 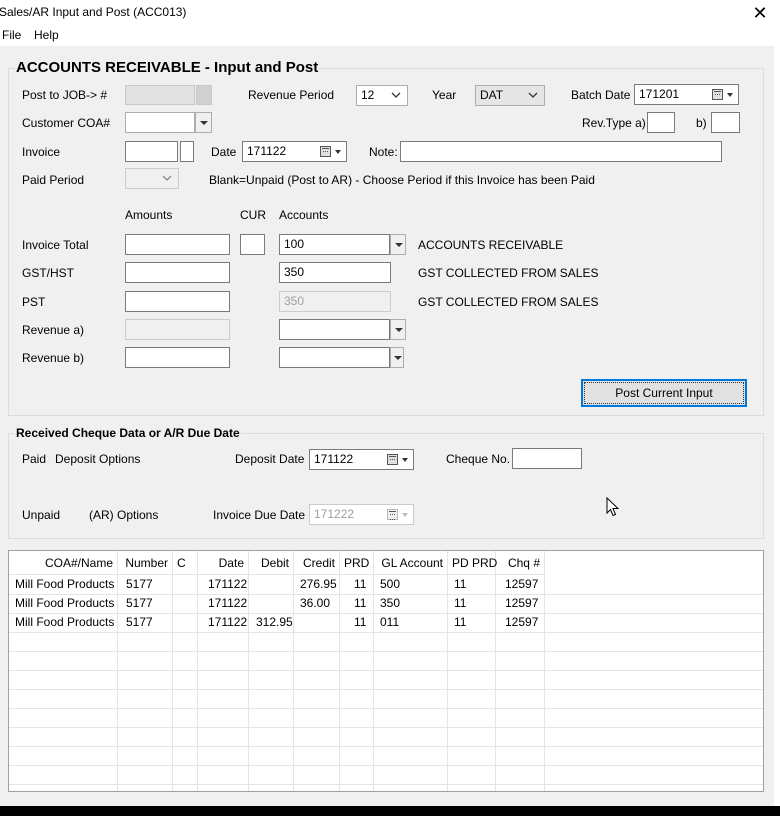 What do you see at coordinates (522, 584) in the screenshot?
I see `grid-cell-chq: 12597` at bounding box center [522, 584].